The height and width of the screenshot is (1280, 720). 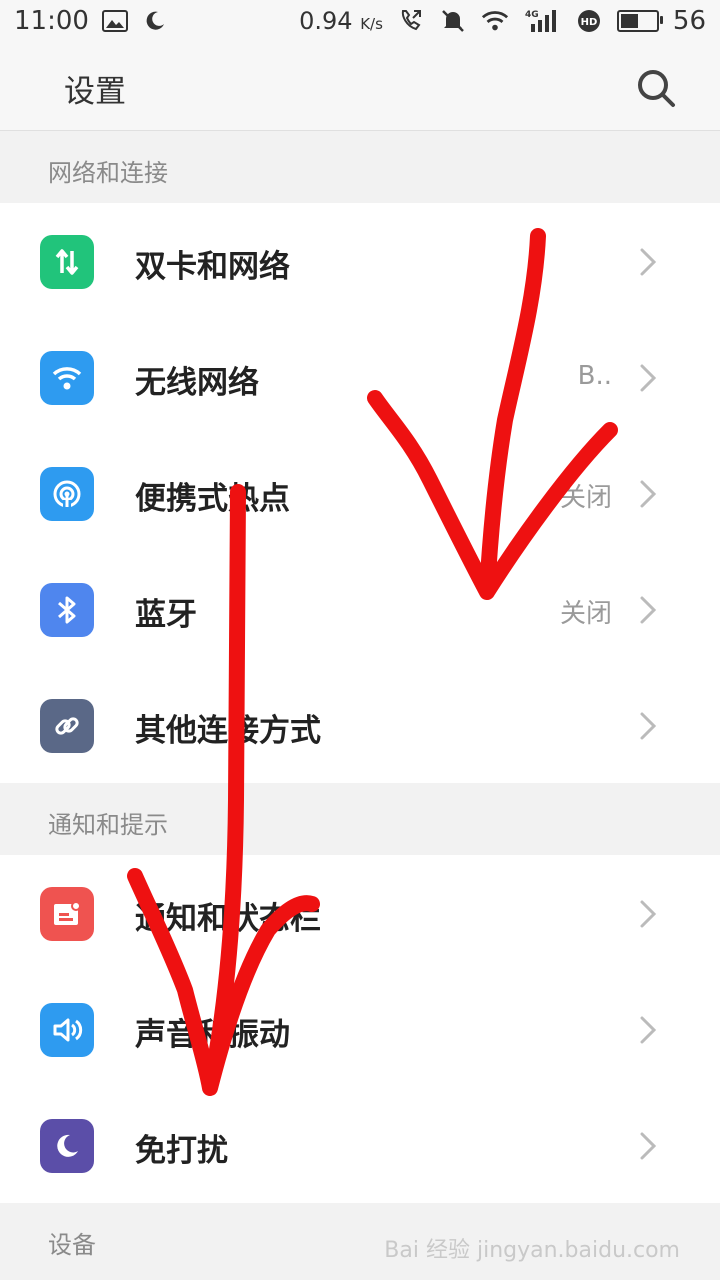 What do you see at coordinates (95, 92) in the screenshot?
I see `page-title: 设置` at bounding box center [95, 92].